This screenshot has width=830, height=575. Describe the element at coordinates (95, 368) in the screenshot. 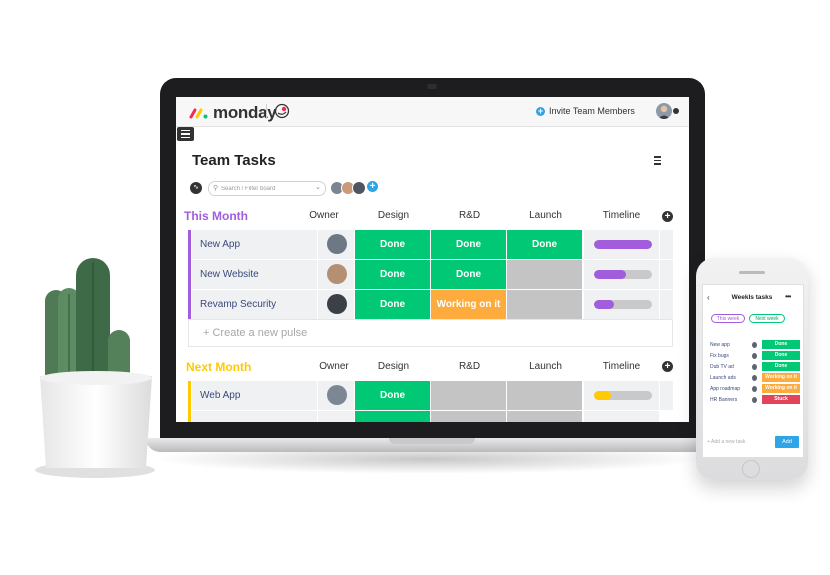

I see `cactus-decoration` at that location.